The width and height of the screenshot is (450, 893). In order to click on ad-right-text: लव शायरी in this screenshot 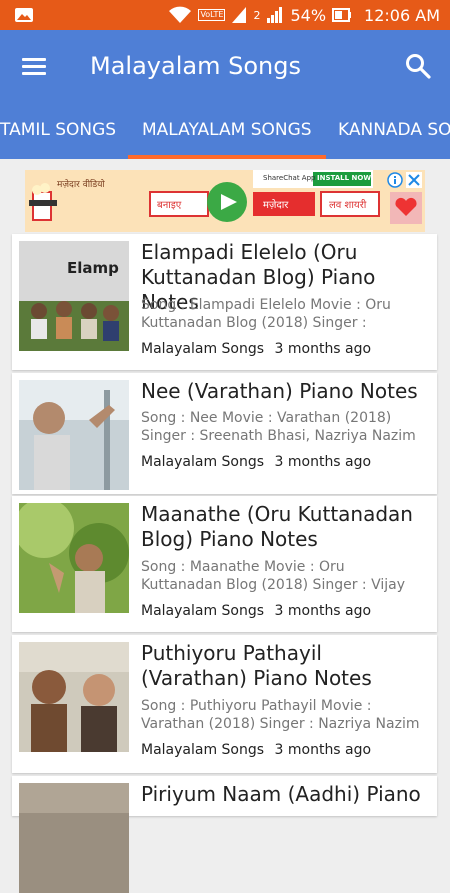, I will do `click(348, 205)`.